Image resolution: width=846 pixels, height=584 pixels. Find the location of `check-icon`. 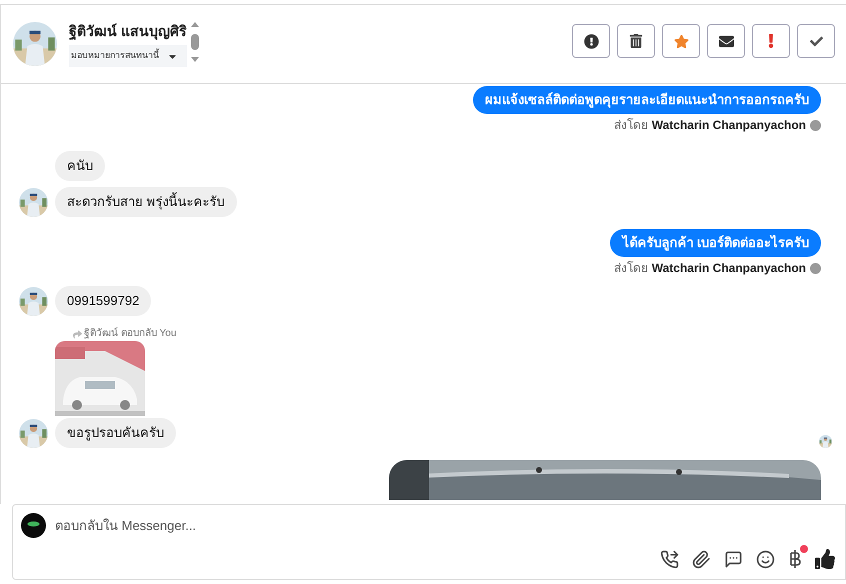

check-icon is located at coordinates (816, 41).